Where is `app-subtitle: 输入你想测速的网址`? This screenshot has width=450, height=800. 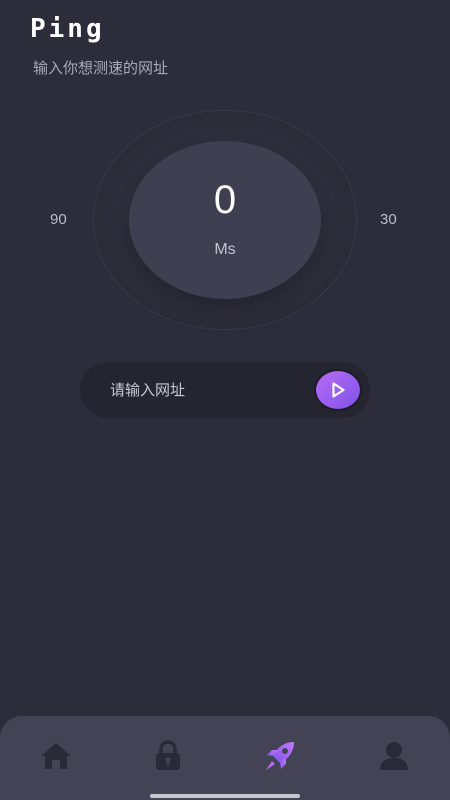
app-subtitle: 输入你想测速的网址 is located at coordinates (101, 68).